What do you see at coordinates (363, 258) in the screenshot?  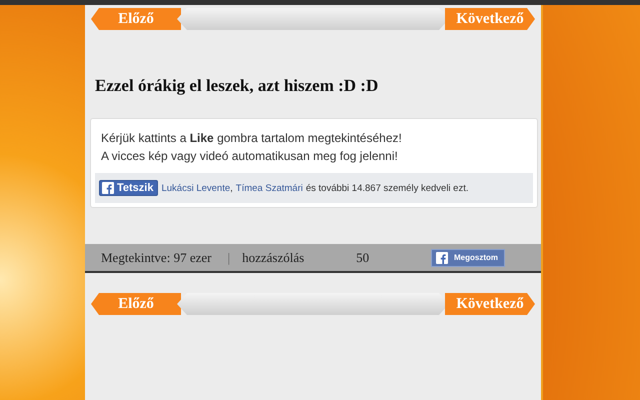 I see `comments-count: 50` at bounding box center [363, 258].